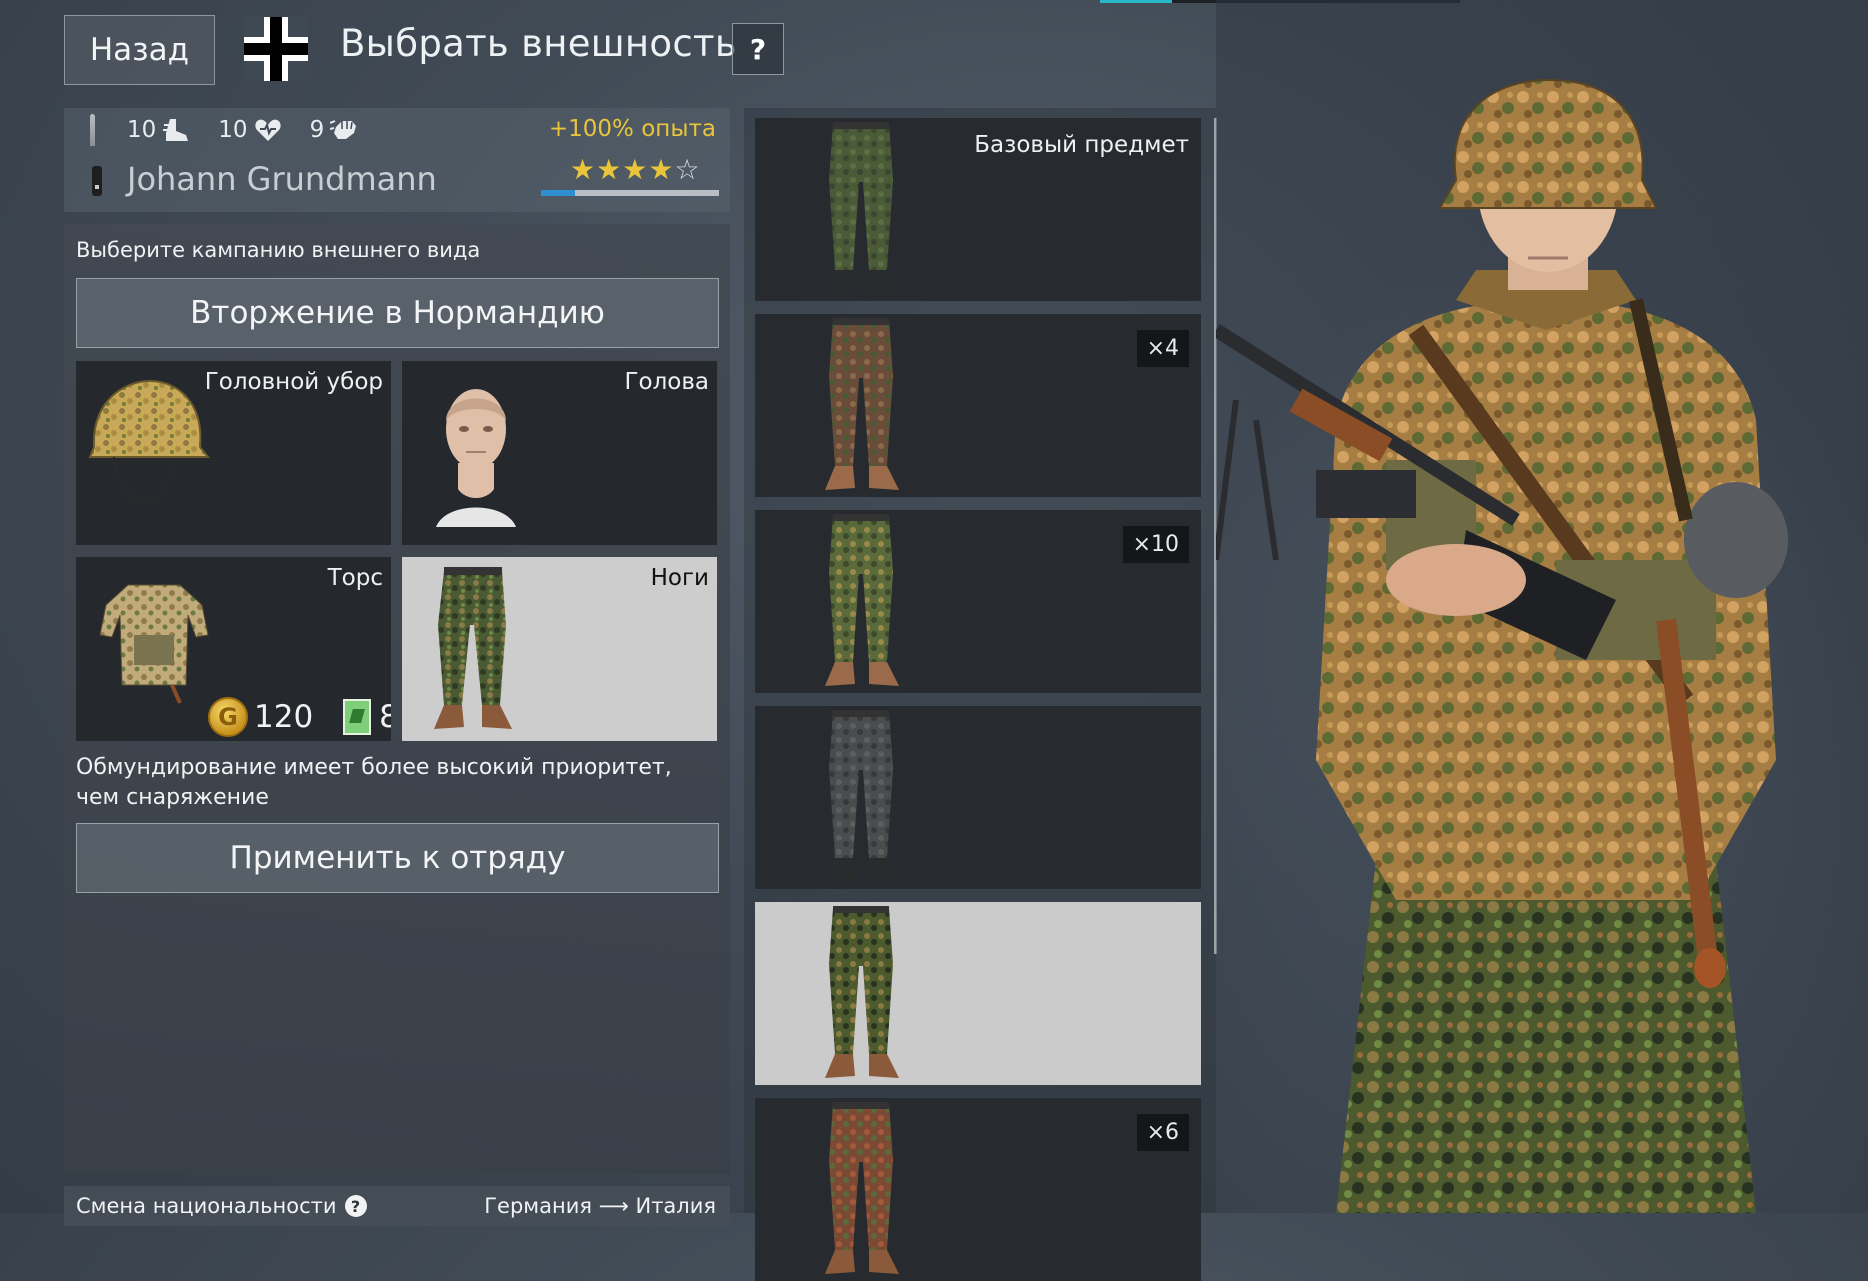 The height and width of the screenshot is (1281, 1868). I want to click on legs-item: Базовый предмет, so click(978, 209).